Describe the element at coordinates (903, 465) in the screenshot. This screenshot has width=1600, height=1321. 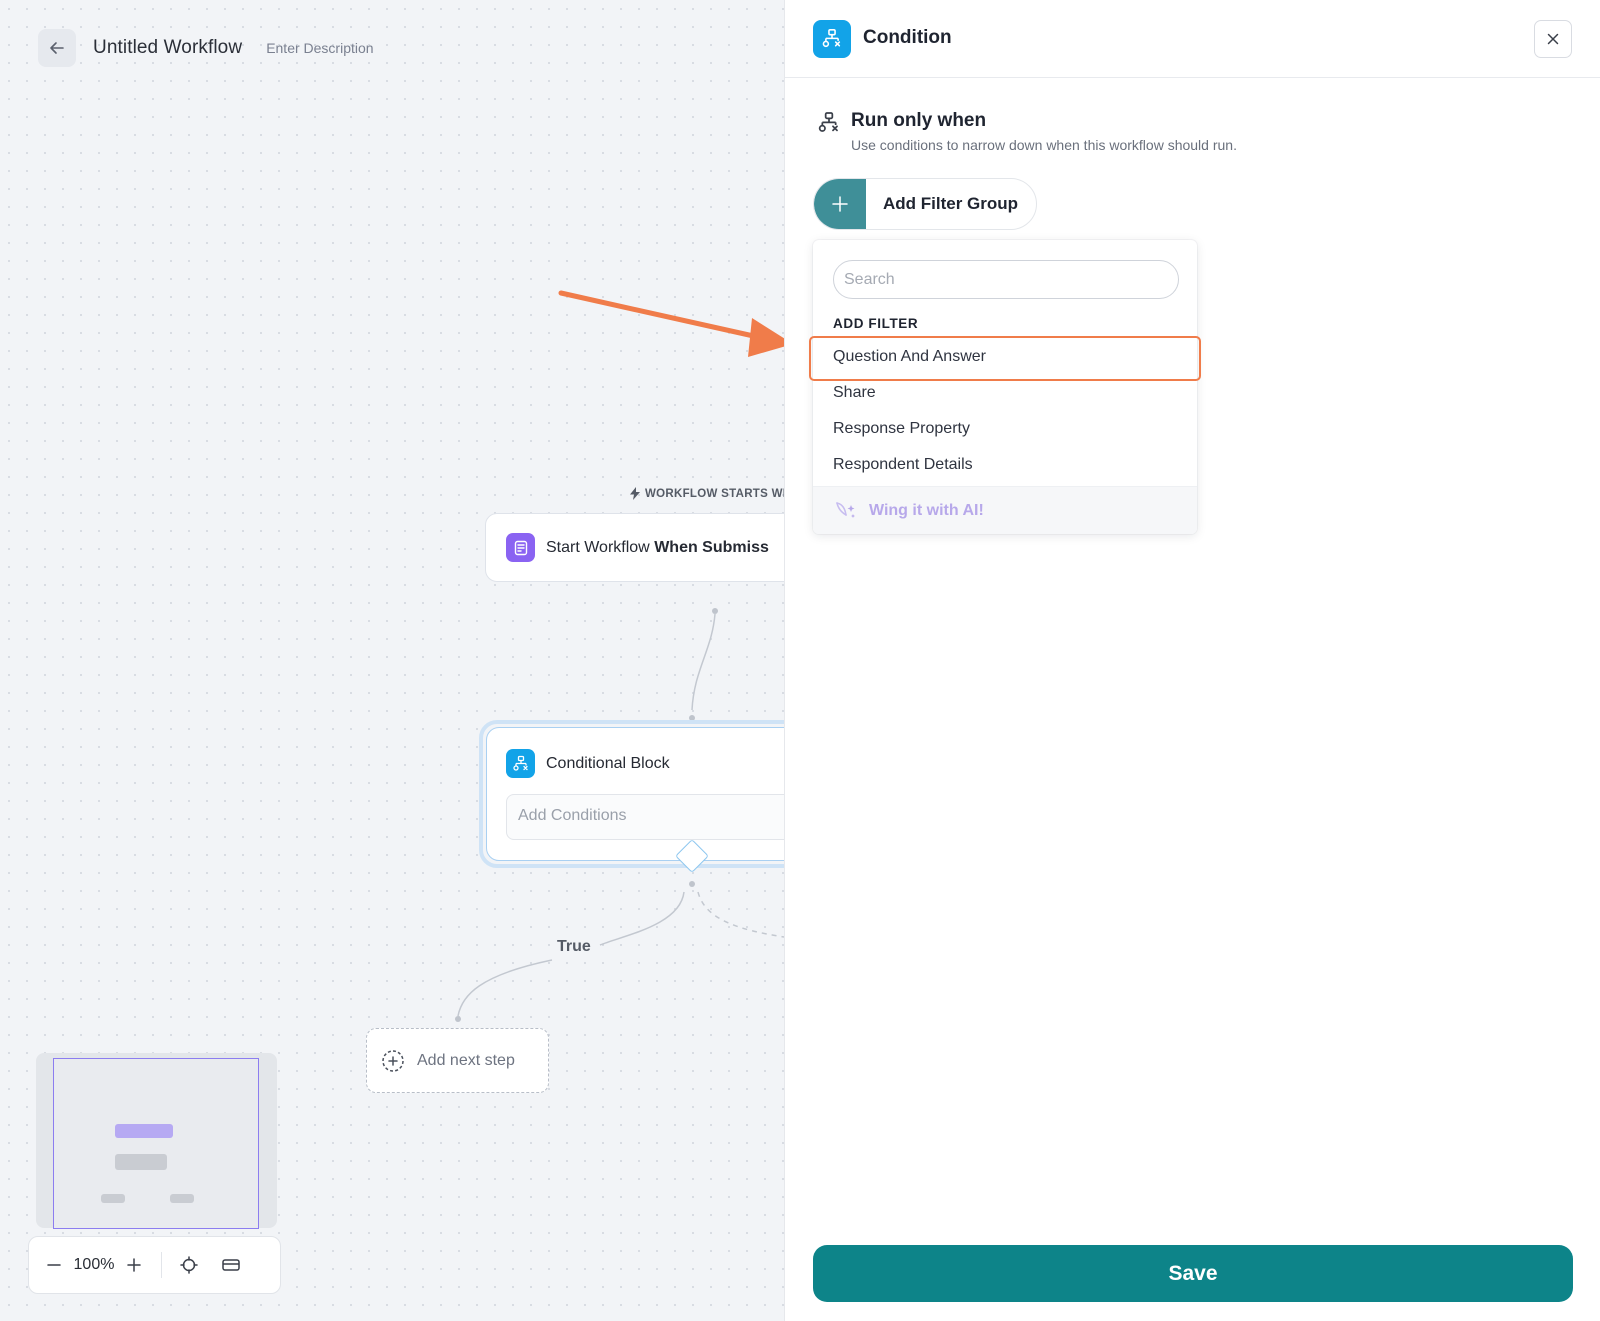
I see `filter-option-respondent-details: Respondent Details` at that location.